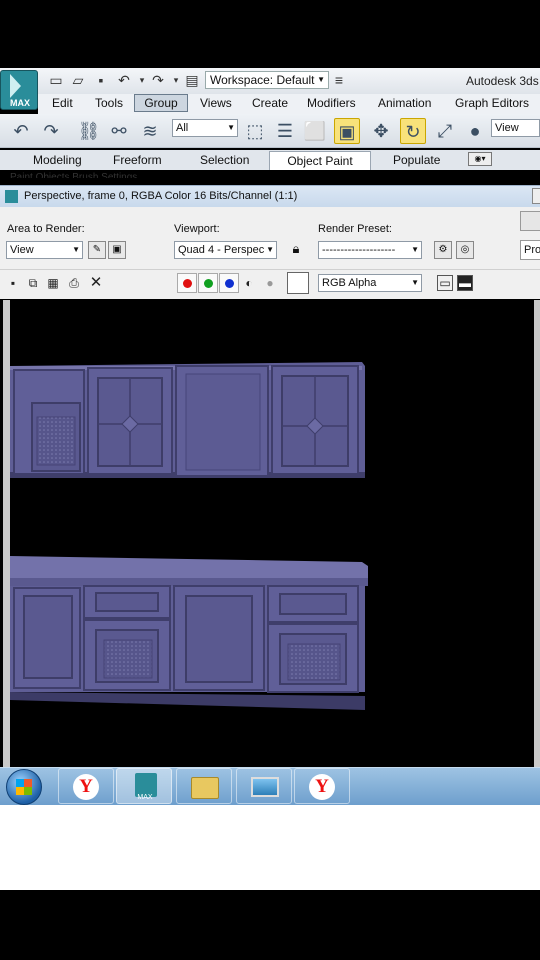 Image resolution: width=540 pixels, height=960 pixels. I want to click on menu-tools: Tools, so click(109, 103).